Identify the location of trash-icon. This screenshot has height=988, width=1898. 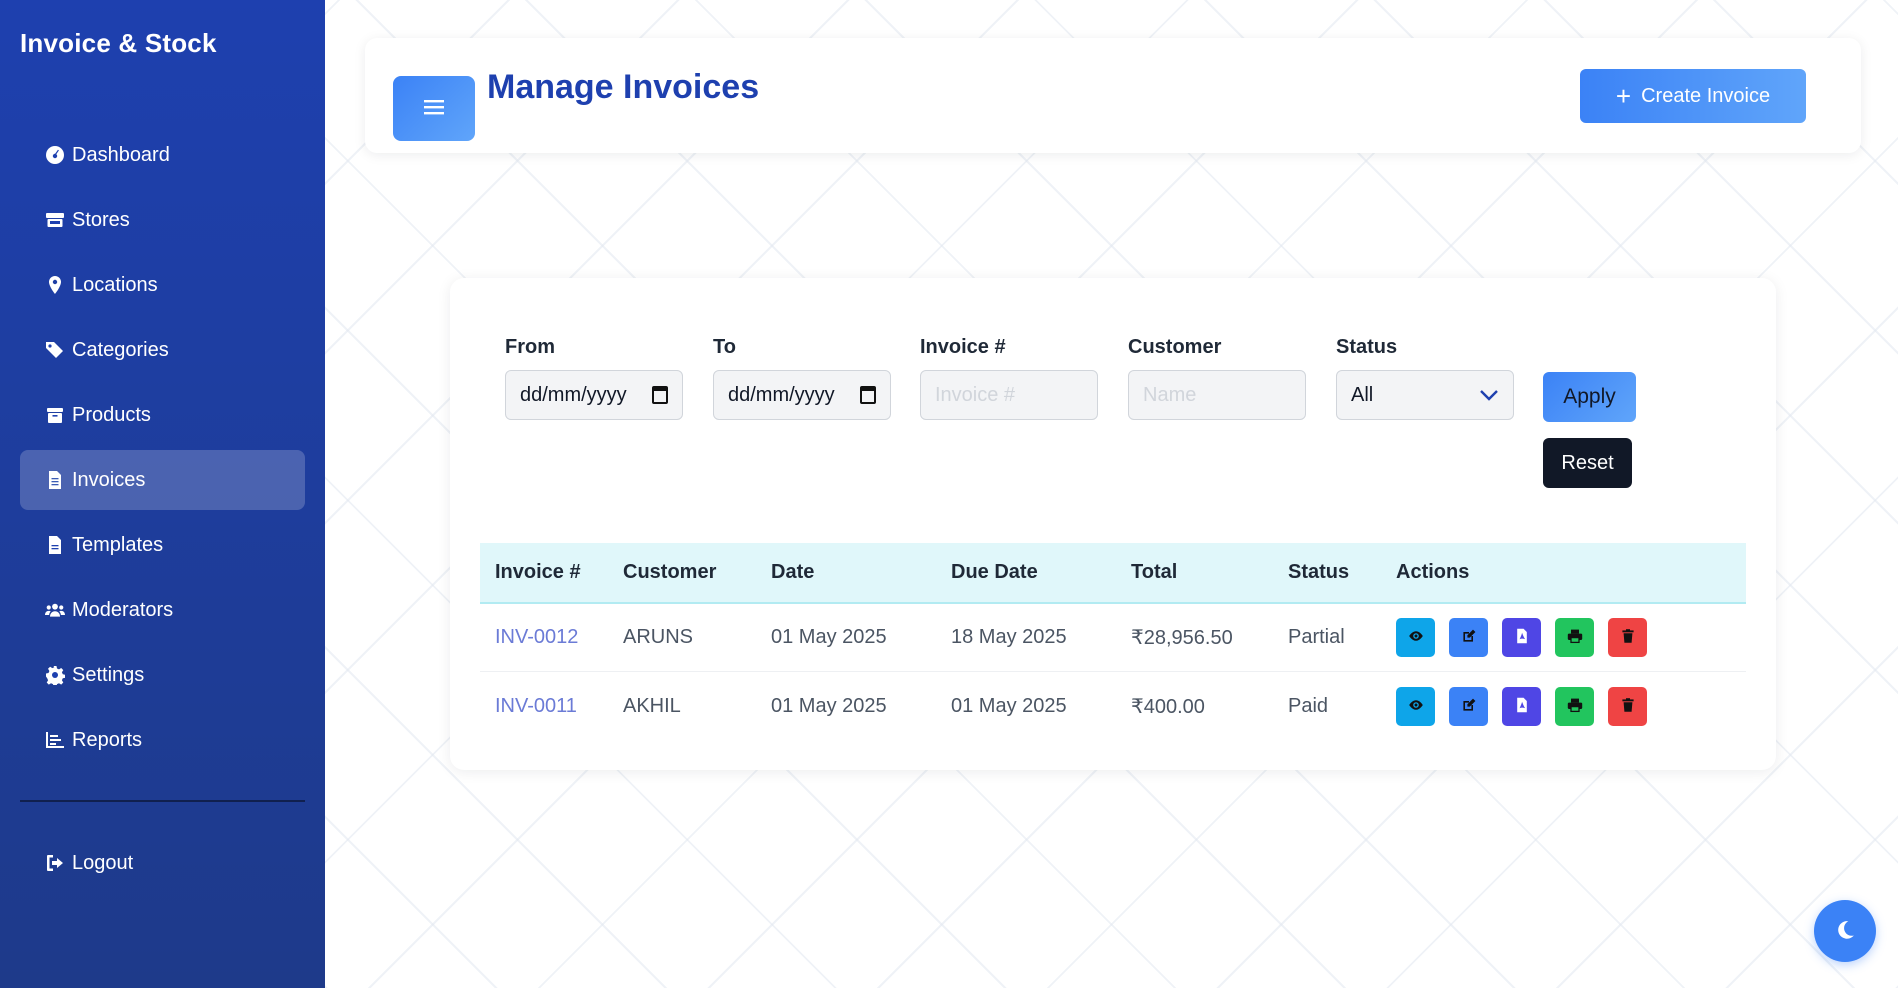
(1628, 706).